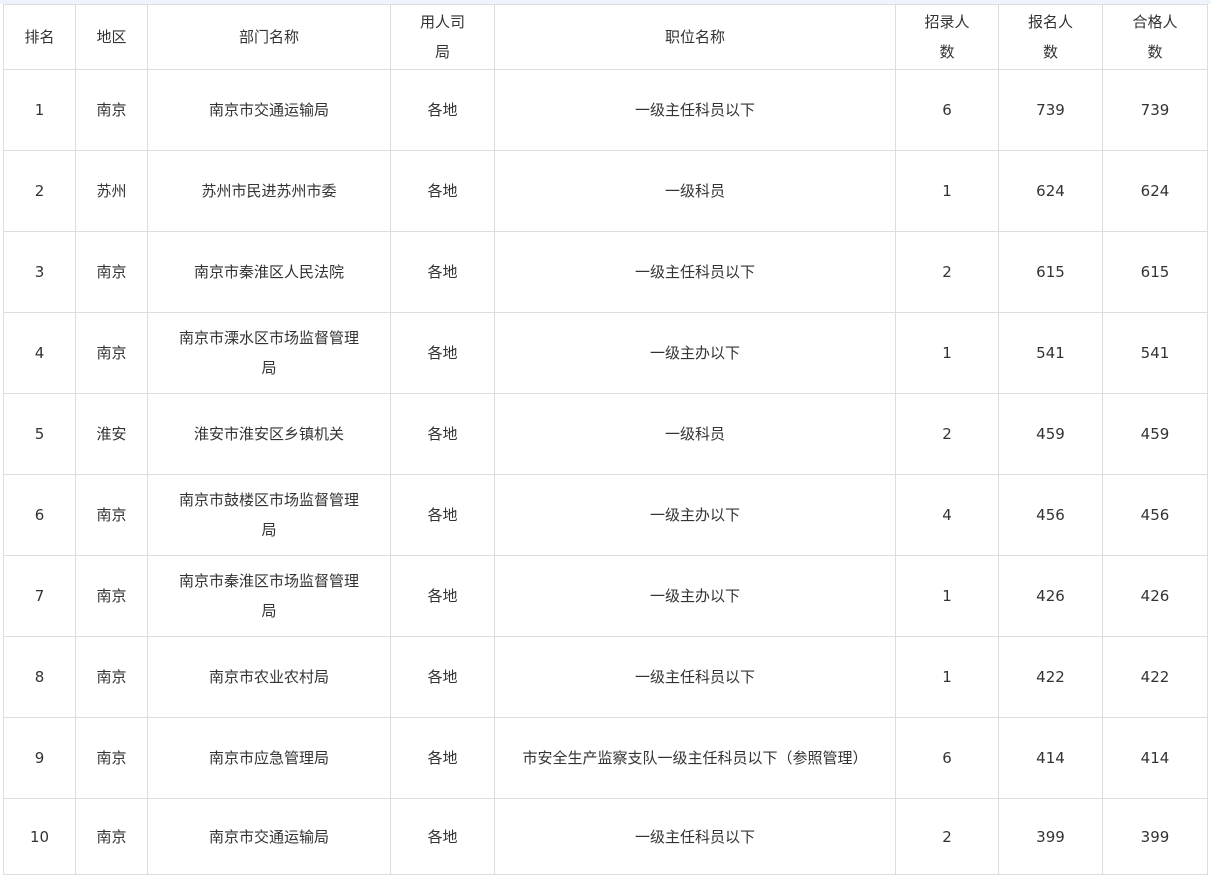  I want to click on table-row: 6 南京 南京市鼓楼区市场监督管理局 各地 一级主办以下 4 456 456, so click(605, 515).